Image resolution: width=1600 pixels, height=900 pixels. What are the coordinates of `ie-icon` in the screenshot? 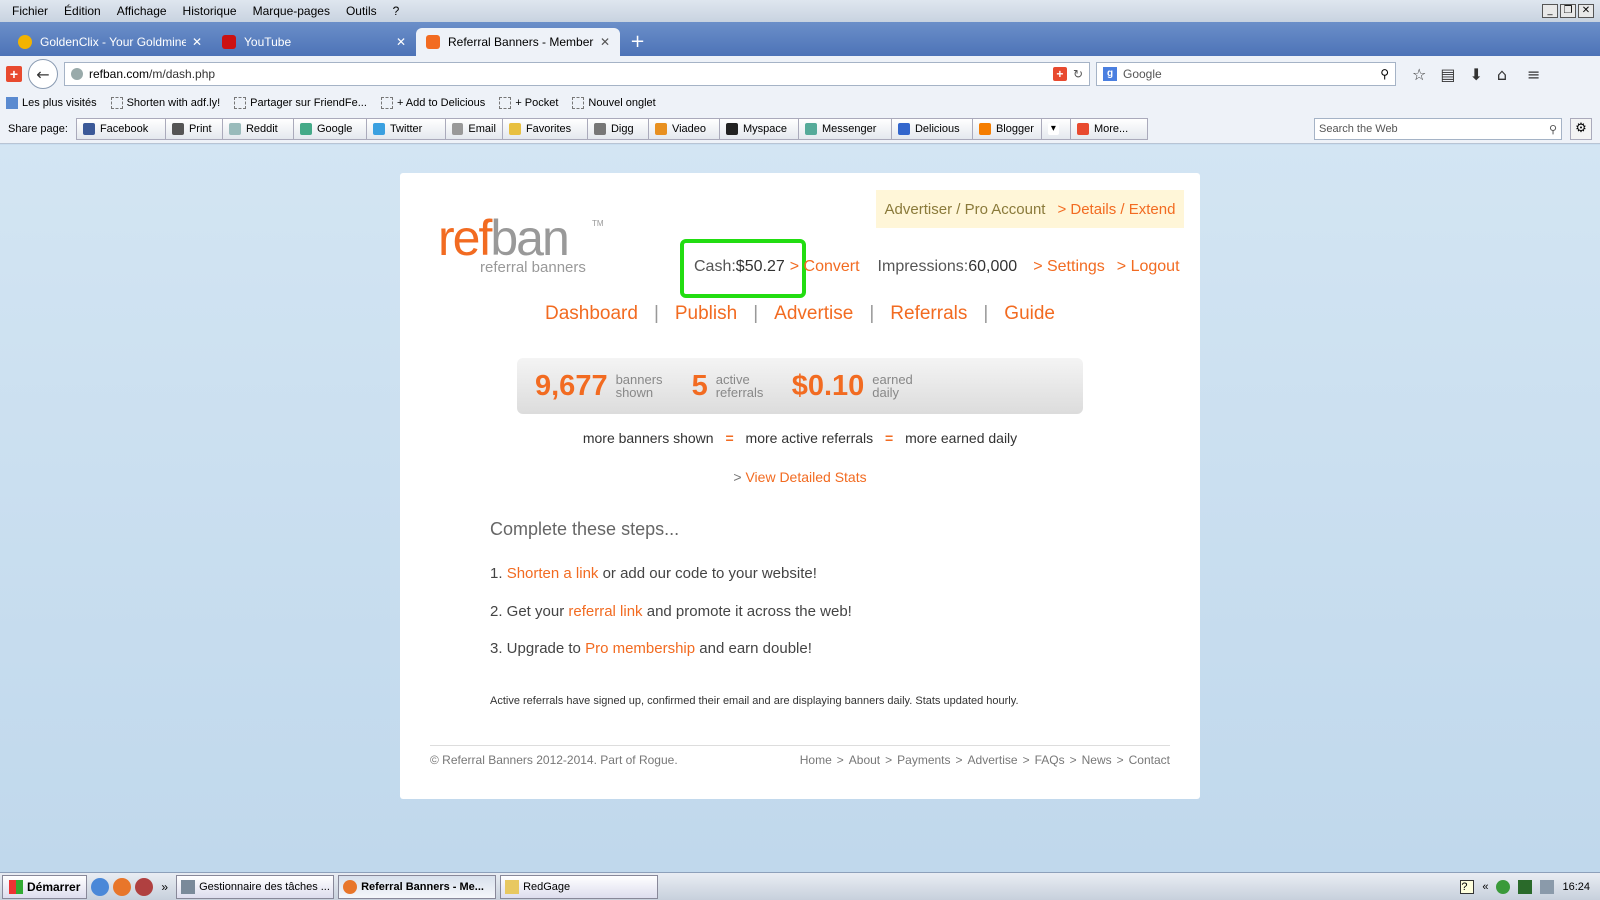 It's located at (100, 886).